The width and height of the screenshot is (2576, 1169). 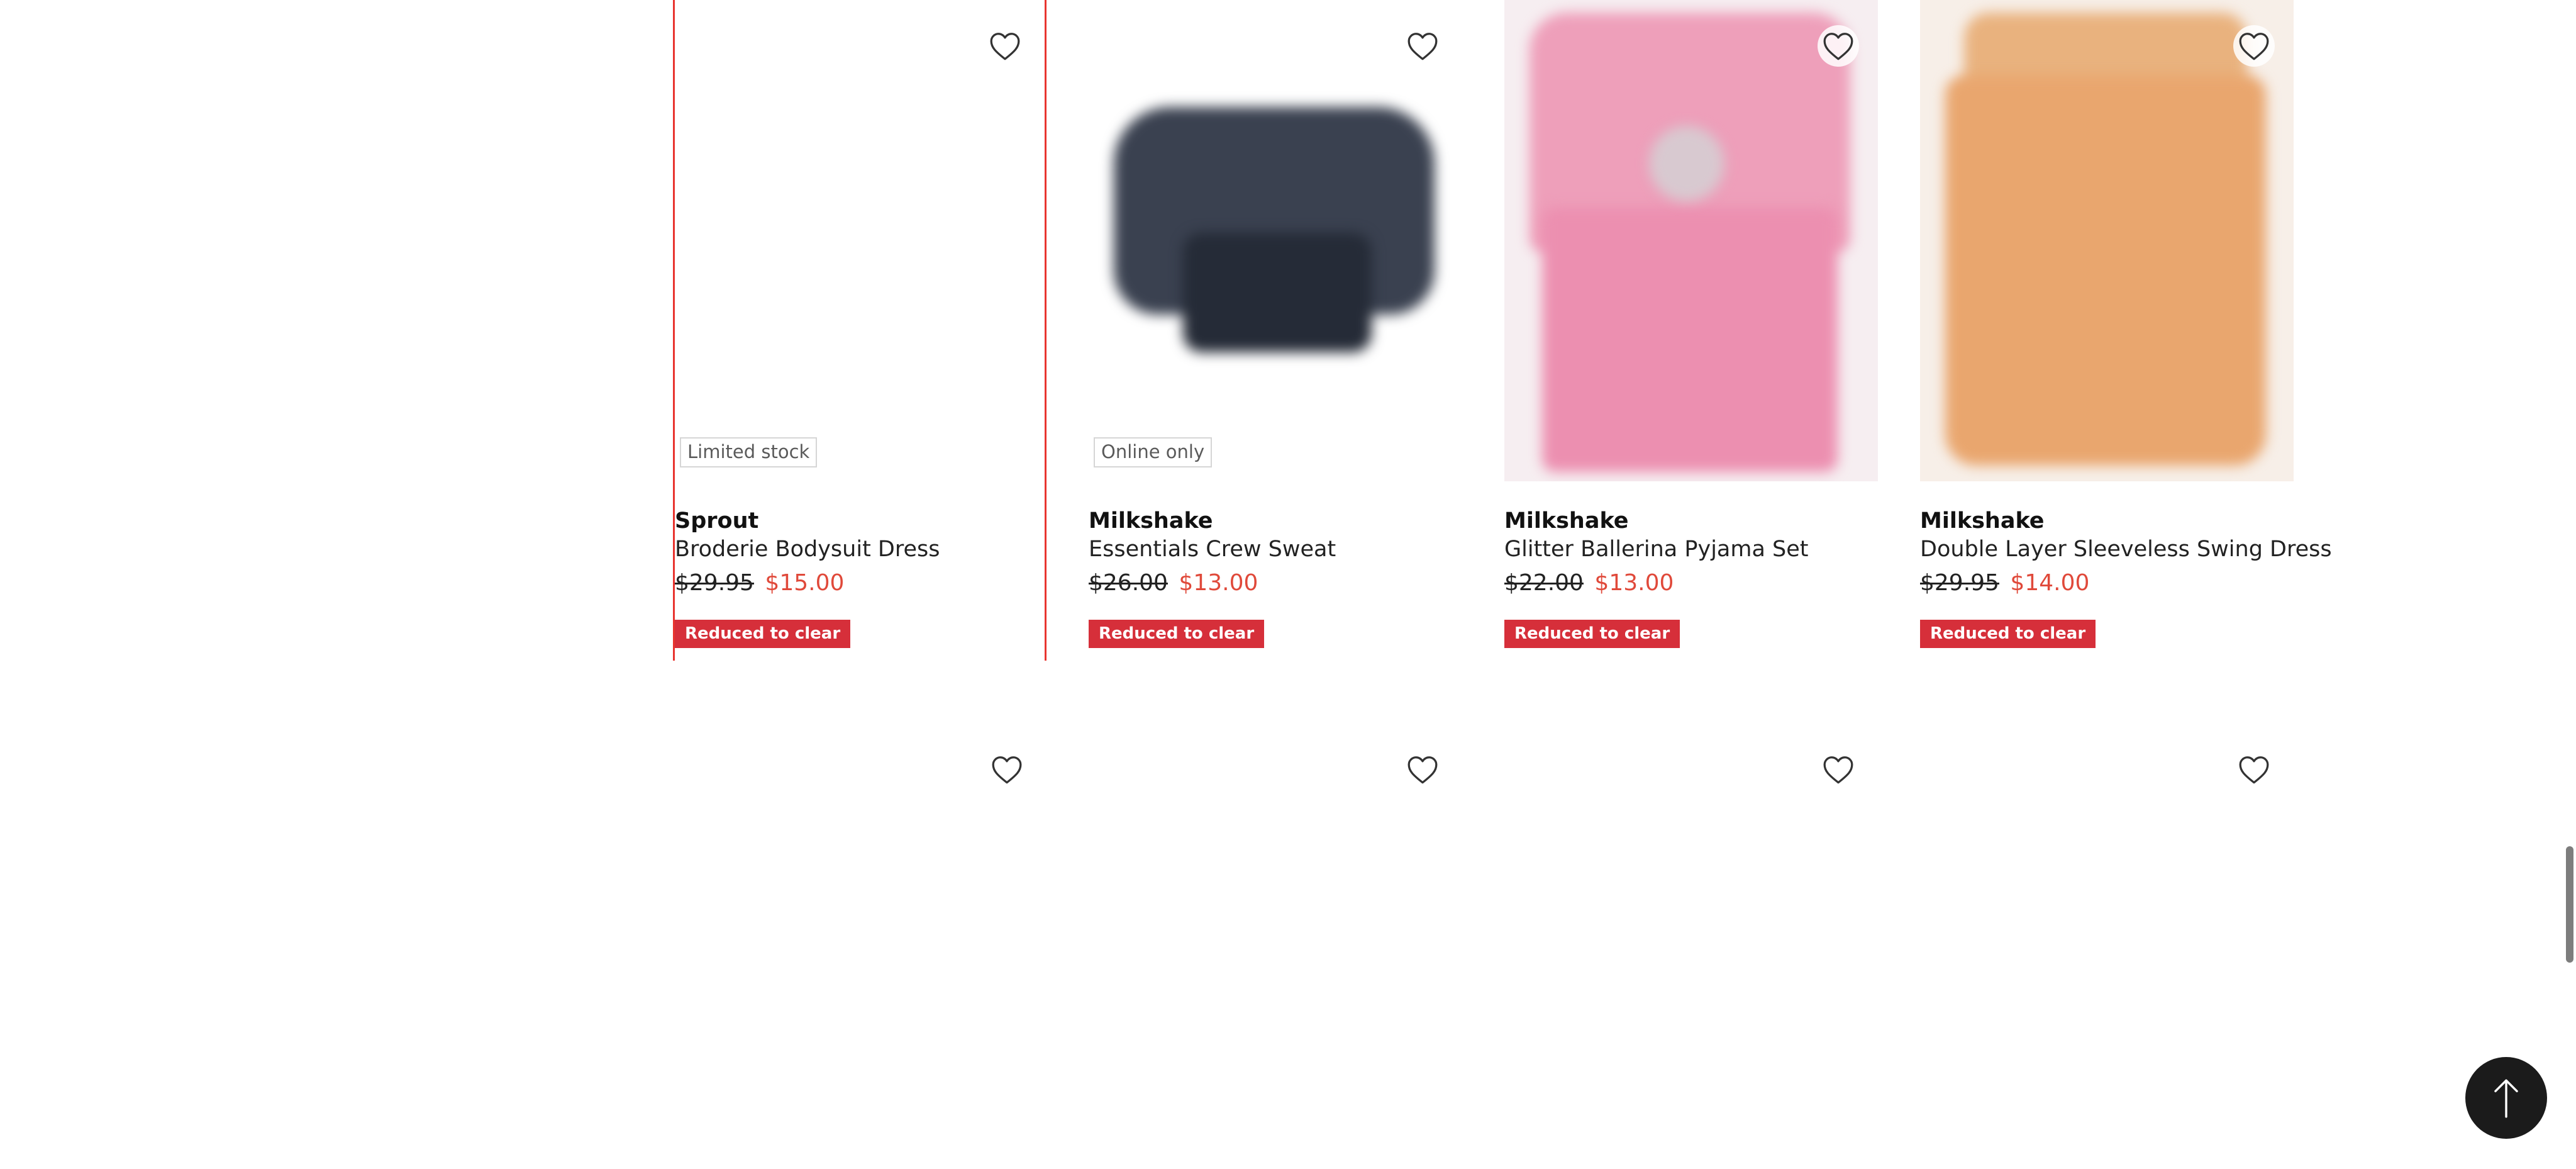 What do you see at coordinates (2004, 583) in the screenshot?
I see `product-price: $29.95 $14.00` at bounding box center [2004, 583].